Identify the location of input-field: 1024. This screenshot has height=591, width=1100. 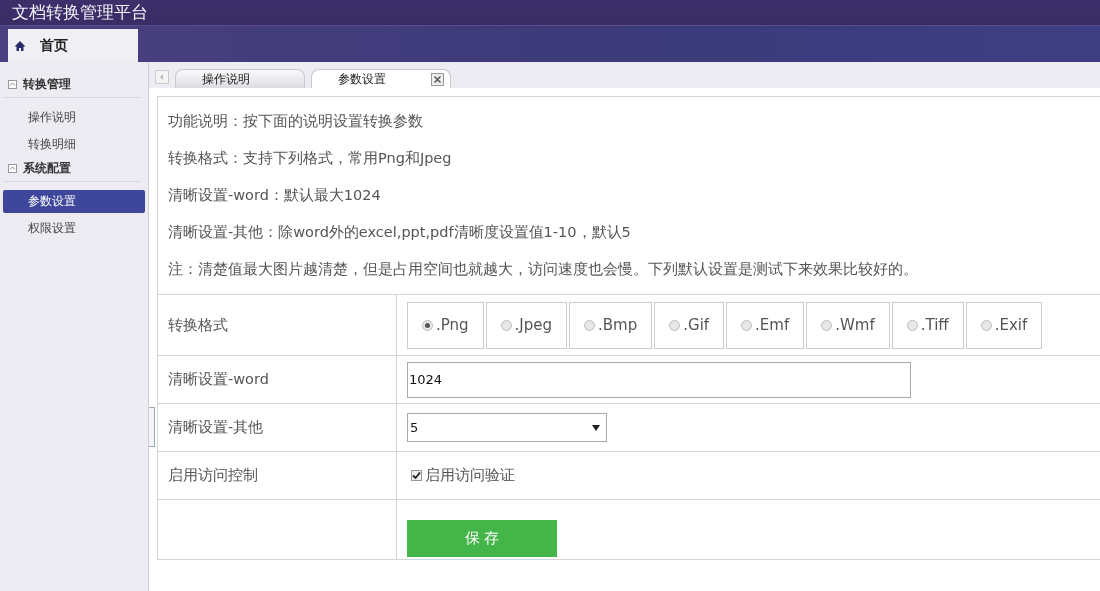
(659, 379).